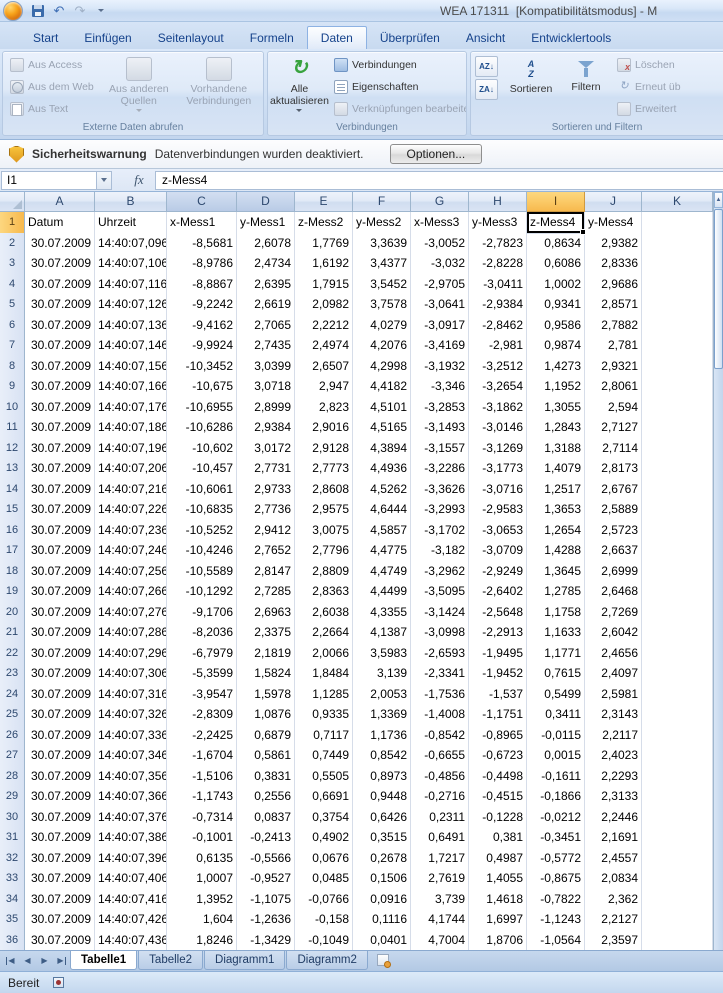 The image size is (723, 993). What do you see at coordinates (382, 305) in the screenshot?
I see `cell-F5: 3,7578` at bounding box center [382, 305].